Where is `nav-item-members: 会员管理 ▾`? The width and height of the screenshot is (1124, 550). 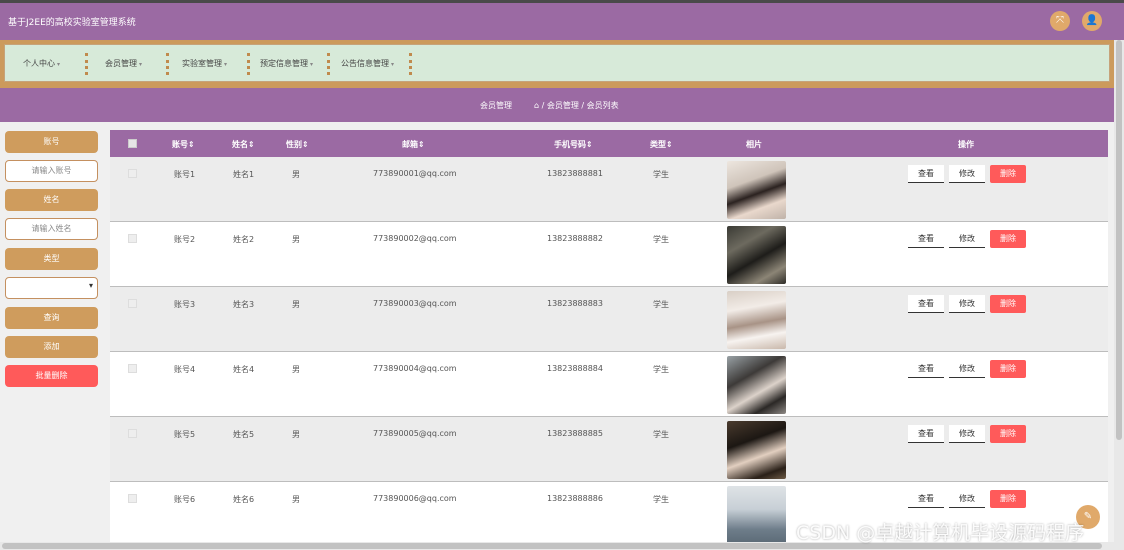
nav-item-members: 会员管理 ▾ is located at coordinates (123, 63).